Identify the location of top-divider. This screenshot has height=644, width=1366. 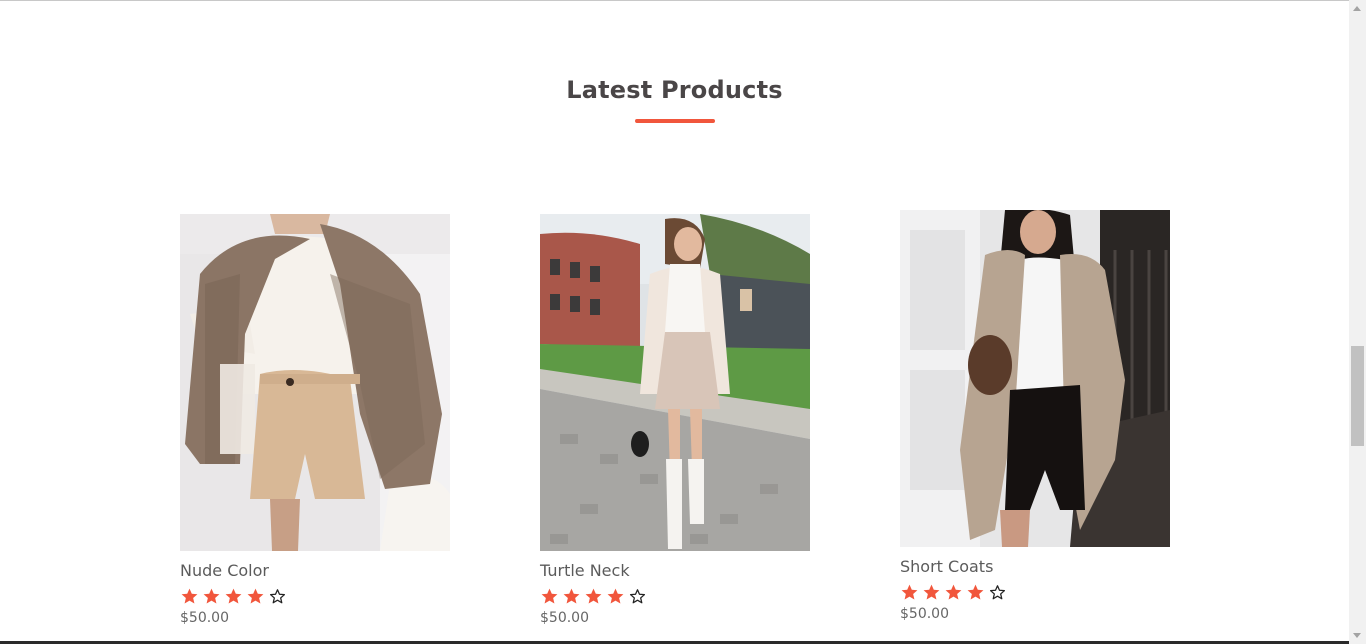
(674, 0).